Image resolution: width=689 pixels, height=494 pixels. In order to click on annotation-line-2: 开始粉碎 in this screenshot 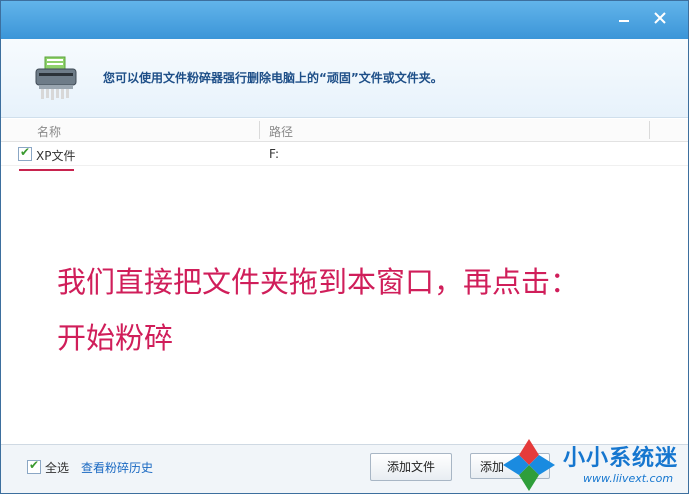, I will do `click(115, 338)`.